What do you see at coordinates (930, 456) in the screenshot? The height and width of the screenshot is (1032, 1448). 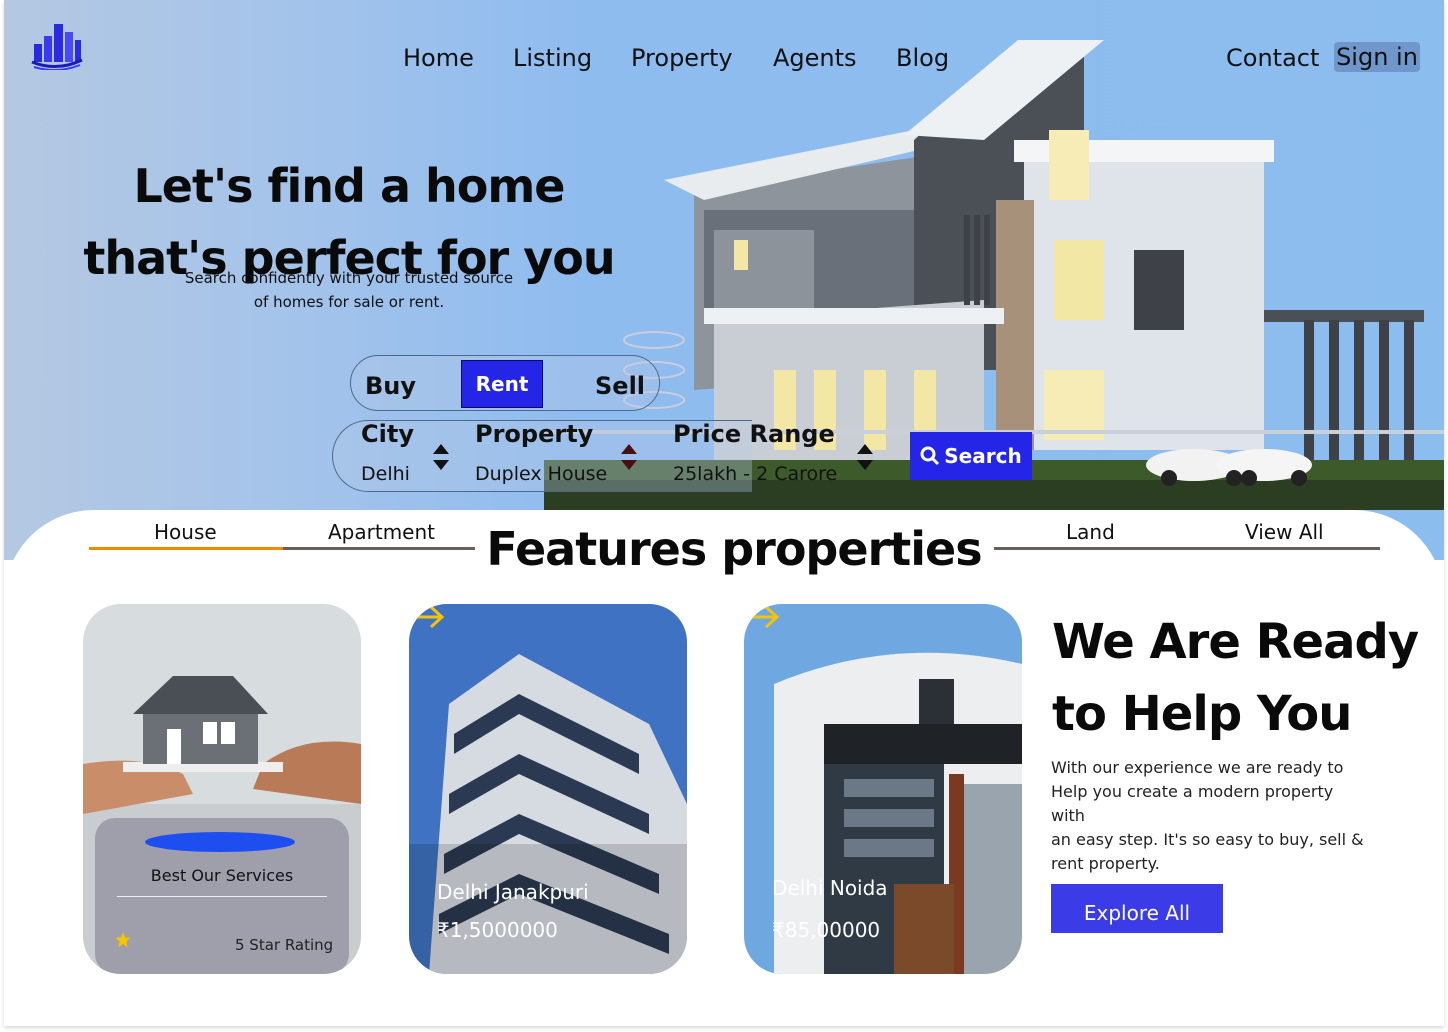 I see `search-icon` at bounding box center [930, 456].